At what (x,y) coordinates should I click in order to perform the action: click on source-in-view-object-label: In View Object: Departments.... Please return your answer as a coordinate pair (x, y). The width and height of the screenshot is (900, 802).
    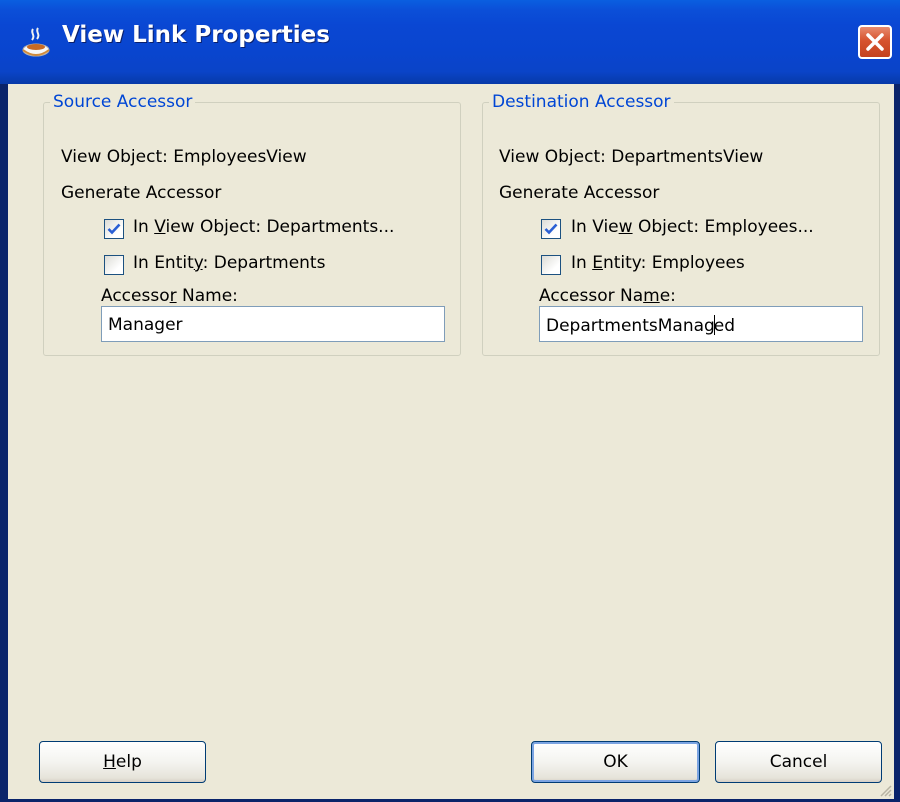
    Looking at the image, I should click on (263, 227).